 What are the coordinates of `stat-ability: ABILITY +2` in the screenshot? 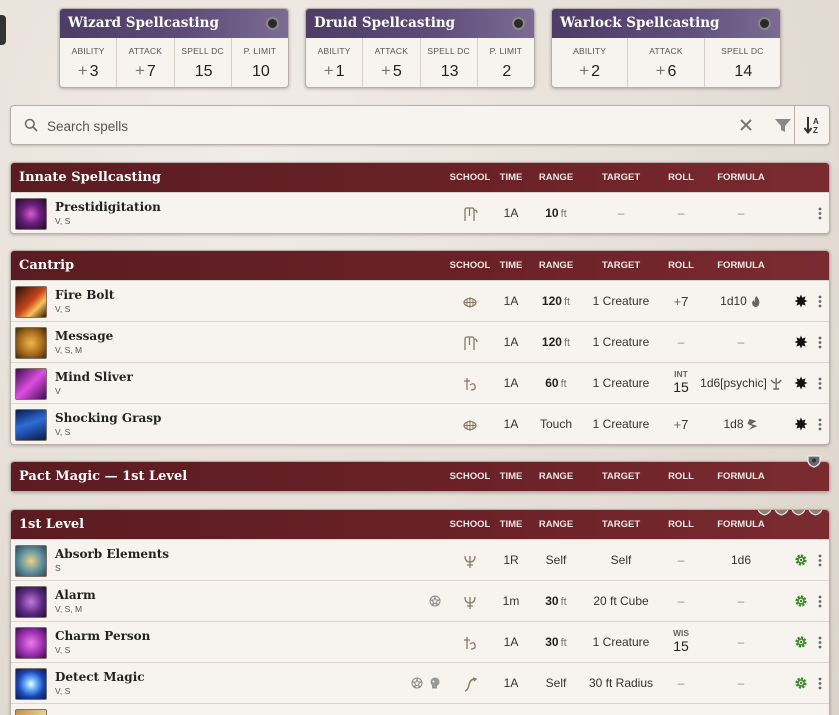 It's located at (590, 62).